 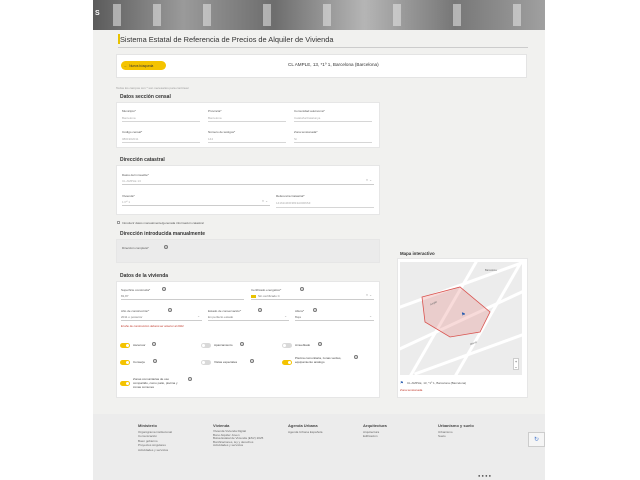 I want to click on manual-card, so click(x=248, y=251).